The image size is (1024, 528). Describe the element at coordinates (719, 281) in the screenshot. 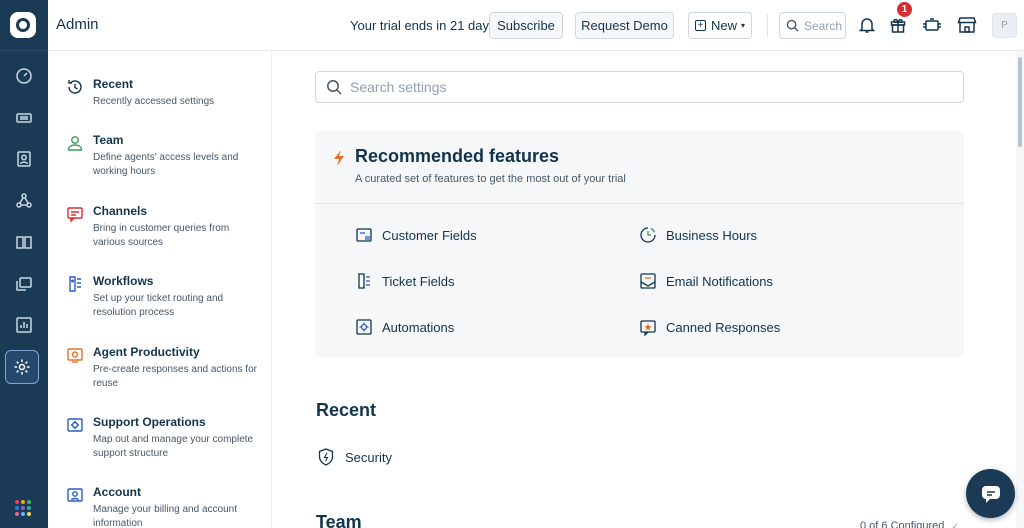

I see `feature-label: Email Notifications` at that location.